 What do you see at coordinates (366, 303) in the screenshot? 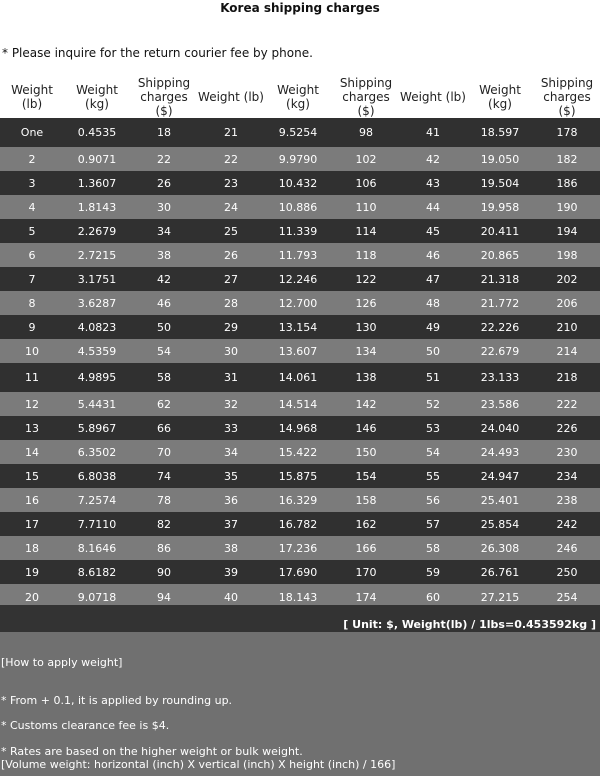
I see `table-cell: 126` at bounding box center [366, 303].